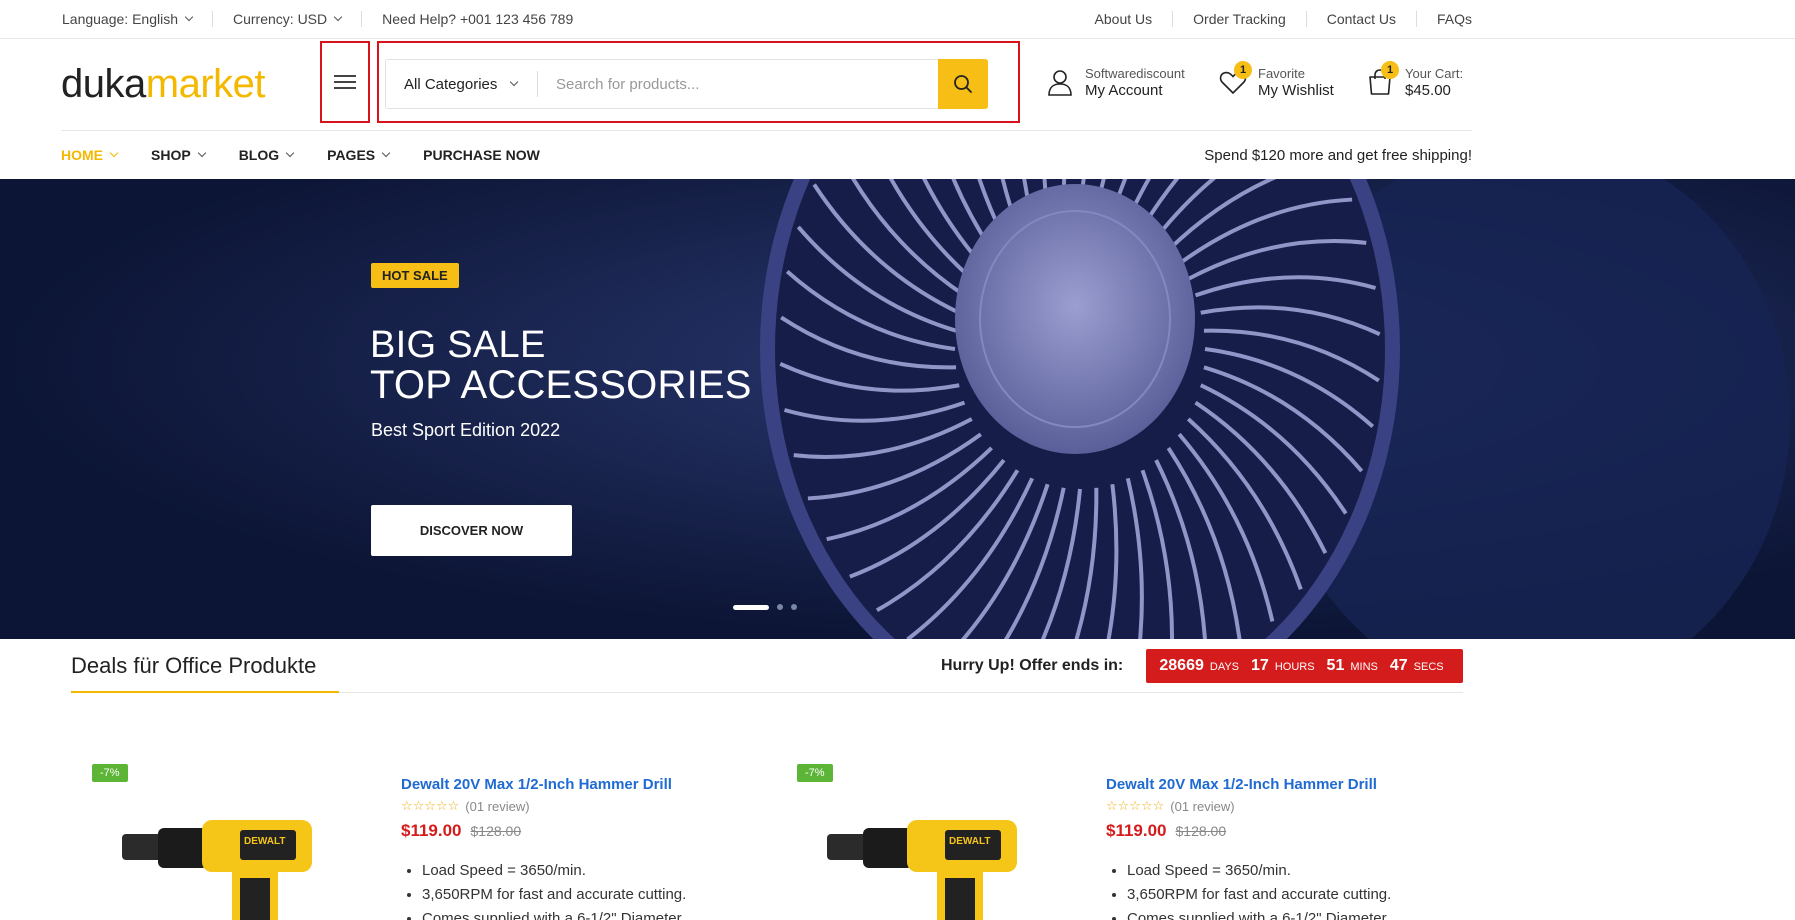 This screenshot has height=920, width=1795. What do you see at coordinates (359, 155) in the screenshot?
I see `nav-item-pages: PAGES` at bounding box center [359, 155].